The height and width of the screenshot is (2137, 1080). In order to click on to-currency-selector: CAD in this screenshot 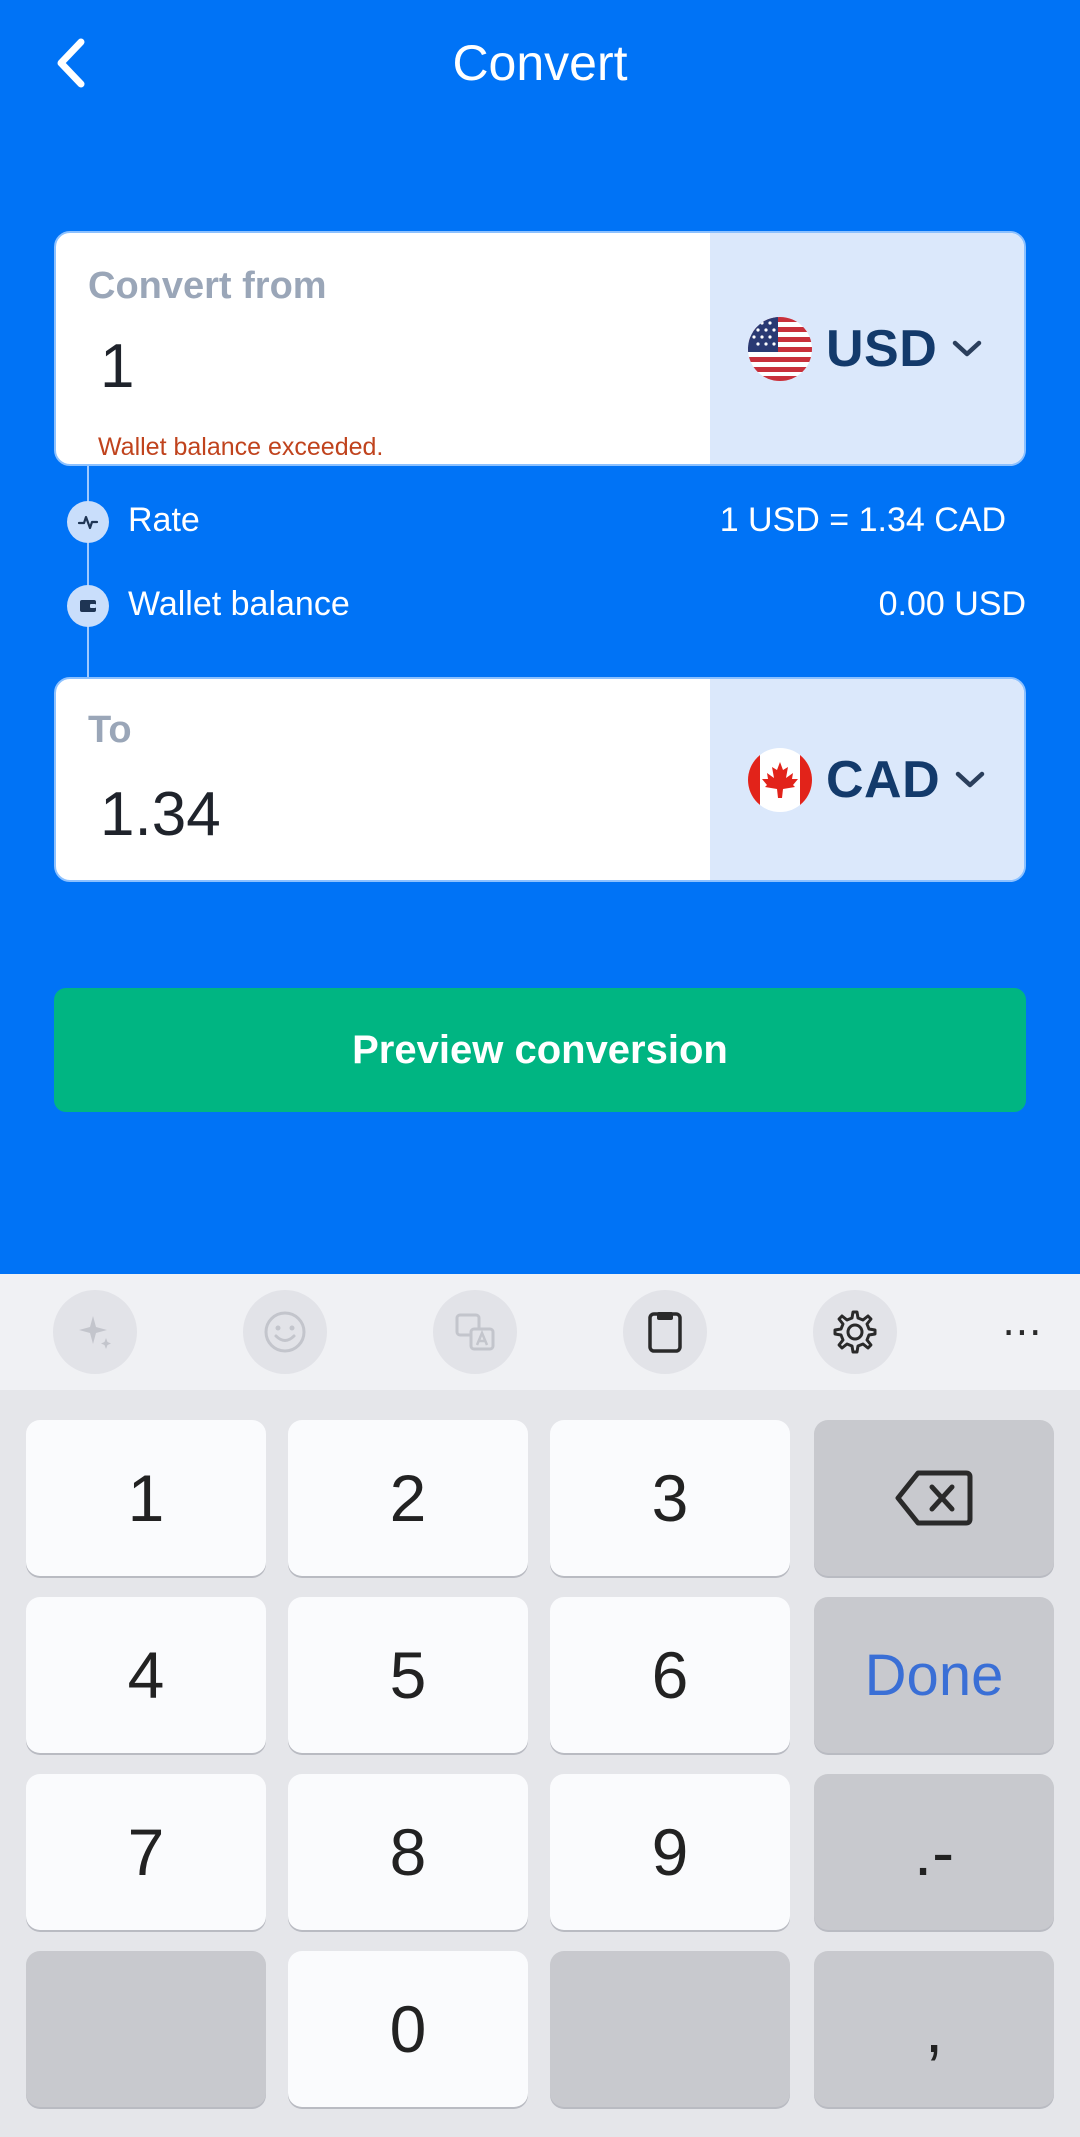, I will do `click(867, 779)`.